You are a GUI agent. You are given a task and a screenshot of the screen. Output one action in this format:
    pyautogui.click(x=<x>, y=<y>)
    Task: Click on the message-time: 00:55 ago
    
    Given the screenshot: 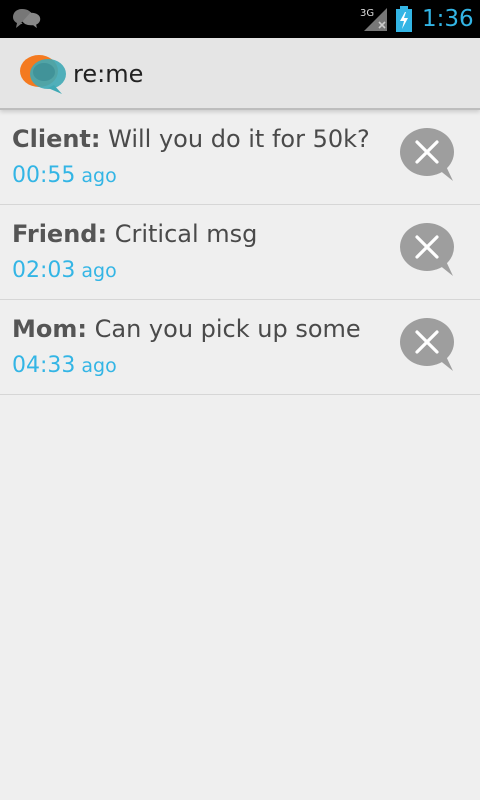 What is the action you would take?
    pyautogui.click(x=64, y=176)
    